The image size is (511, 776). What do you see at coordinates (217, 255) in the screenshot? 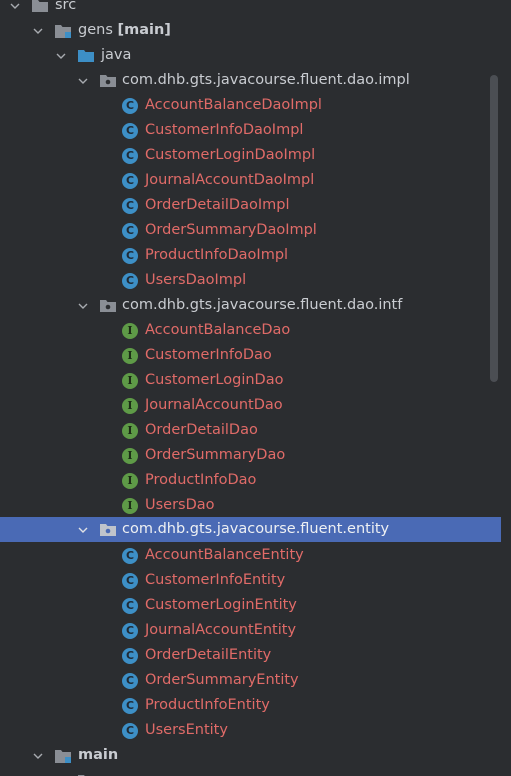
I see `file-label: ProductInfoDaoImpl` at bounding box center [217, 255].